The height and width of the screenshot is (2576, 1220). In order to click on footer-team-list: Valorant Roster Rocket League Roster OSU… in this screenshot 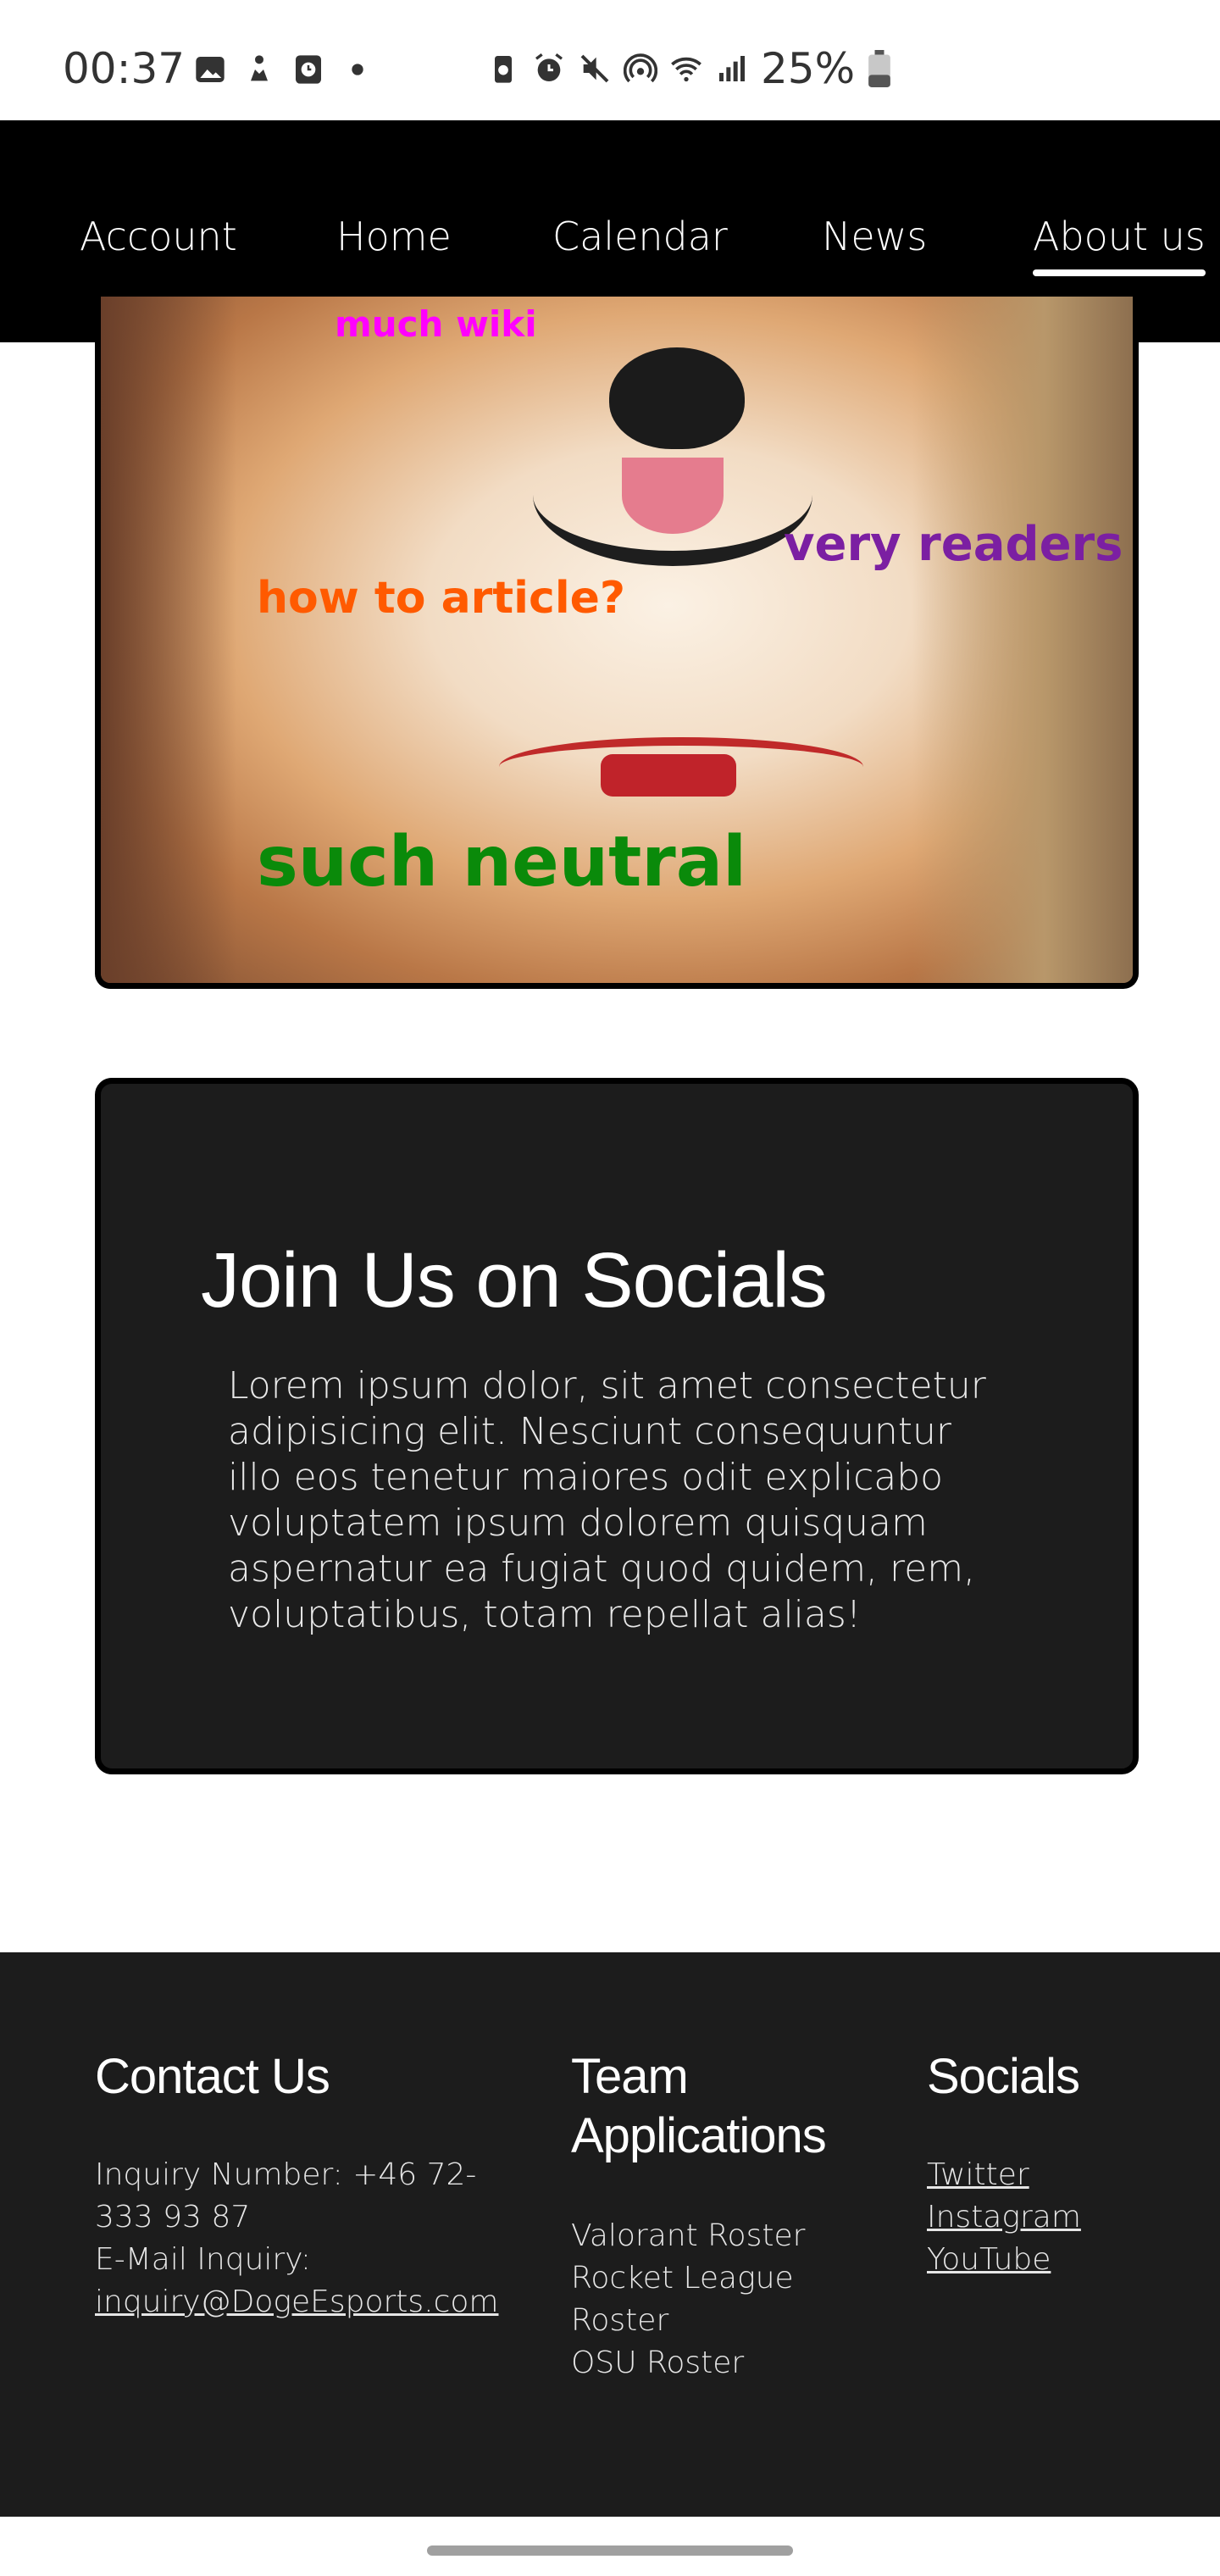, I will do `click(698, 2299)`.